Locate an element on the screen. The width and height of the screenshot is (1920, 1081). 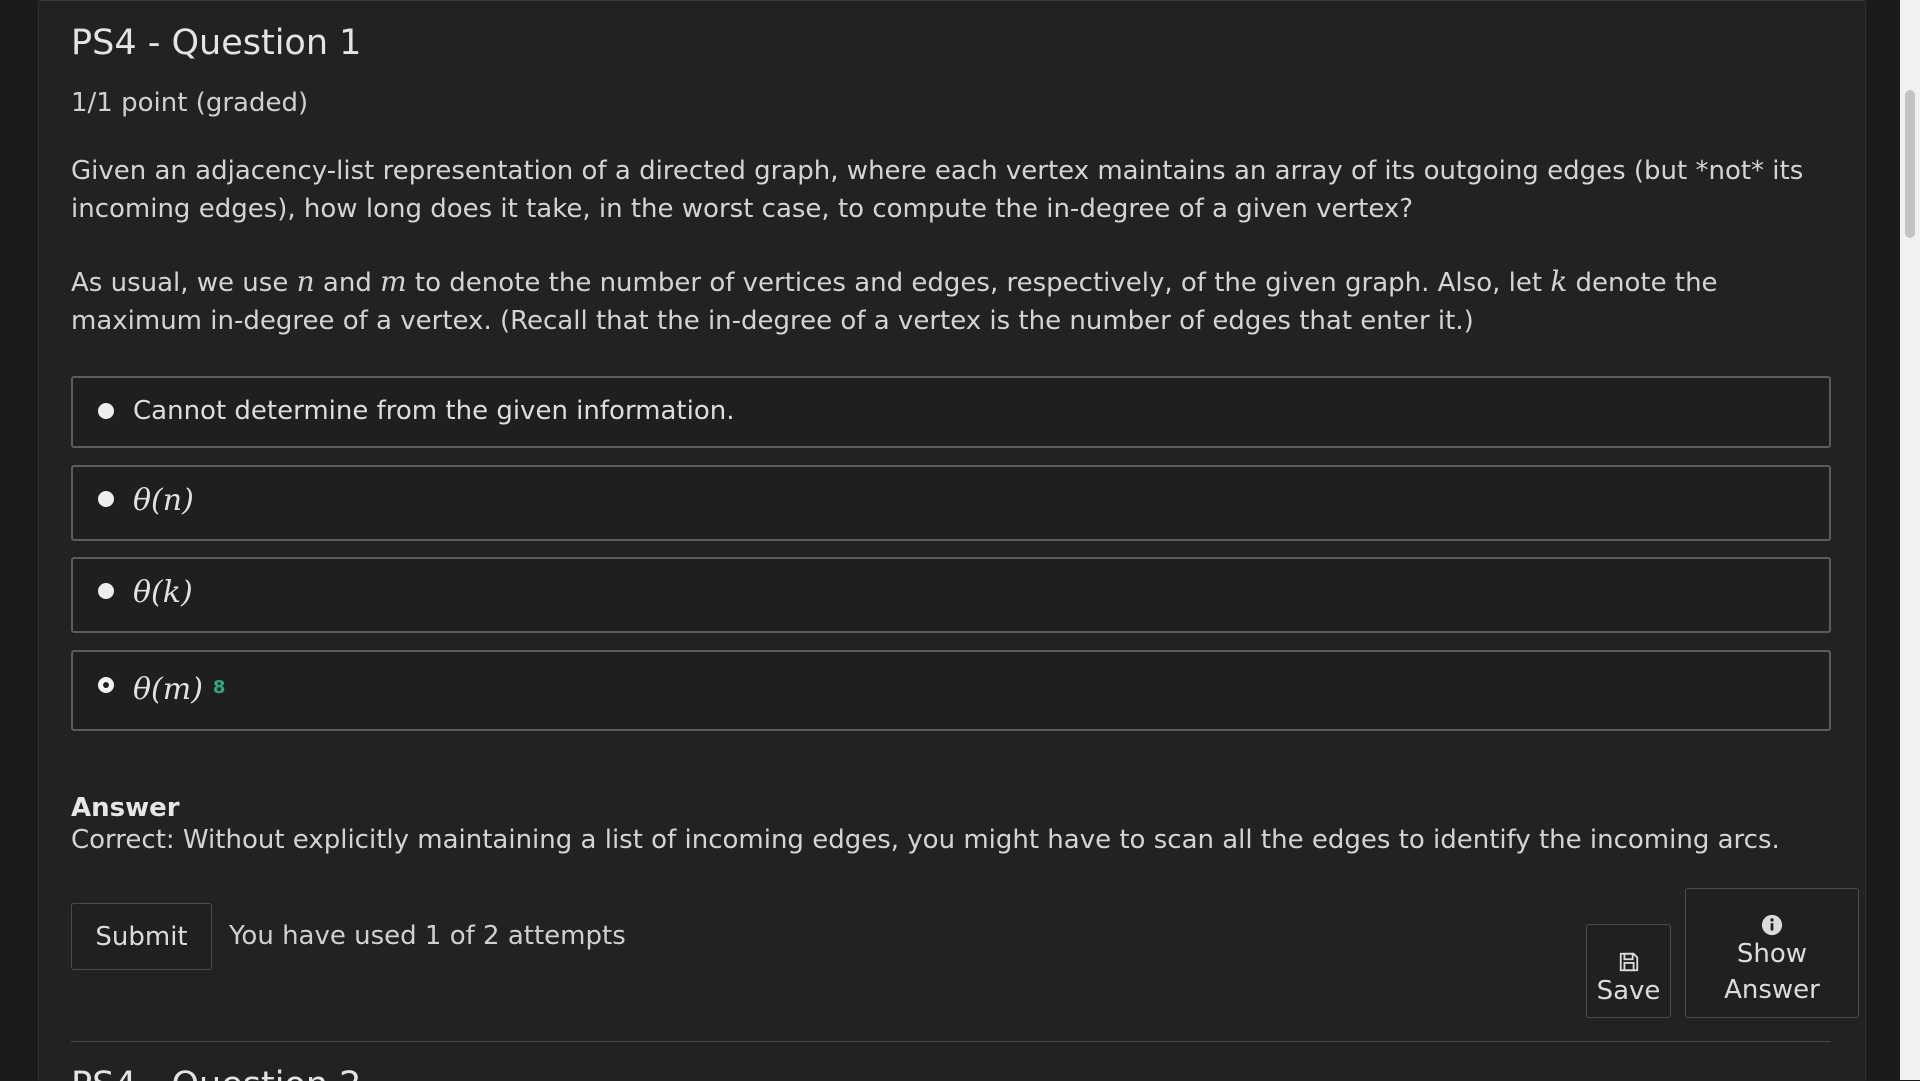
save-button: Save is located at coordinates (1628, 971).